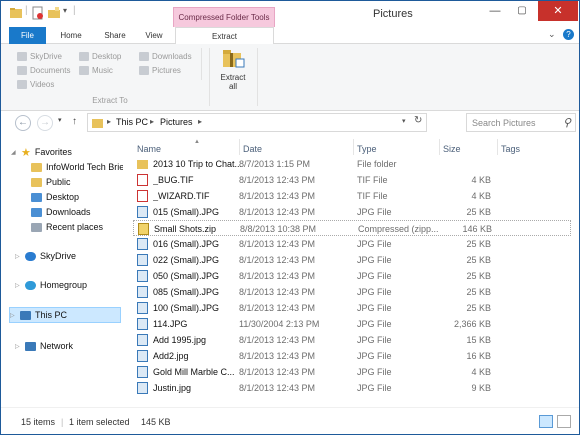 The width and height of the screenshot is (580, 435). I want to click on destination-downloads: Downloads, so click(165, 56).